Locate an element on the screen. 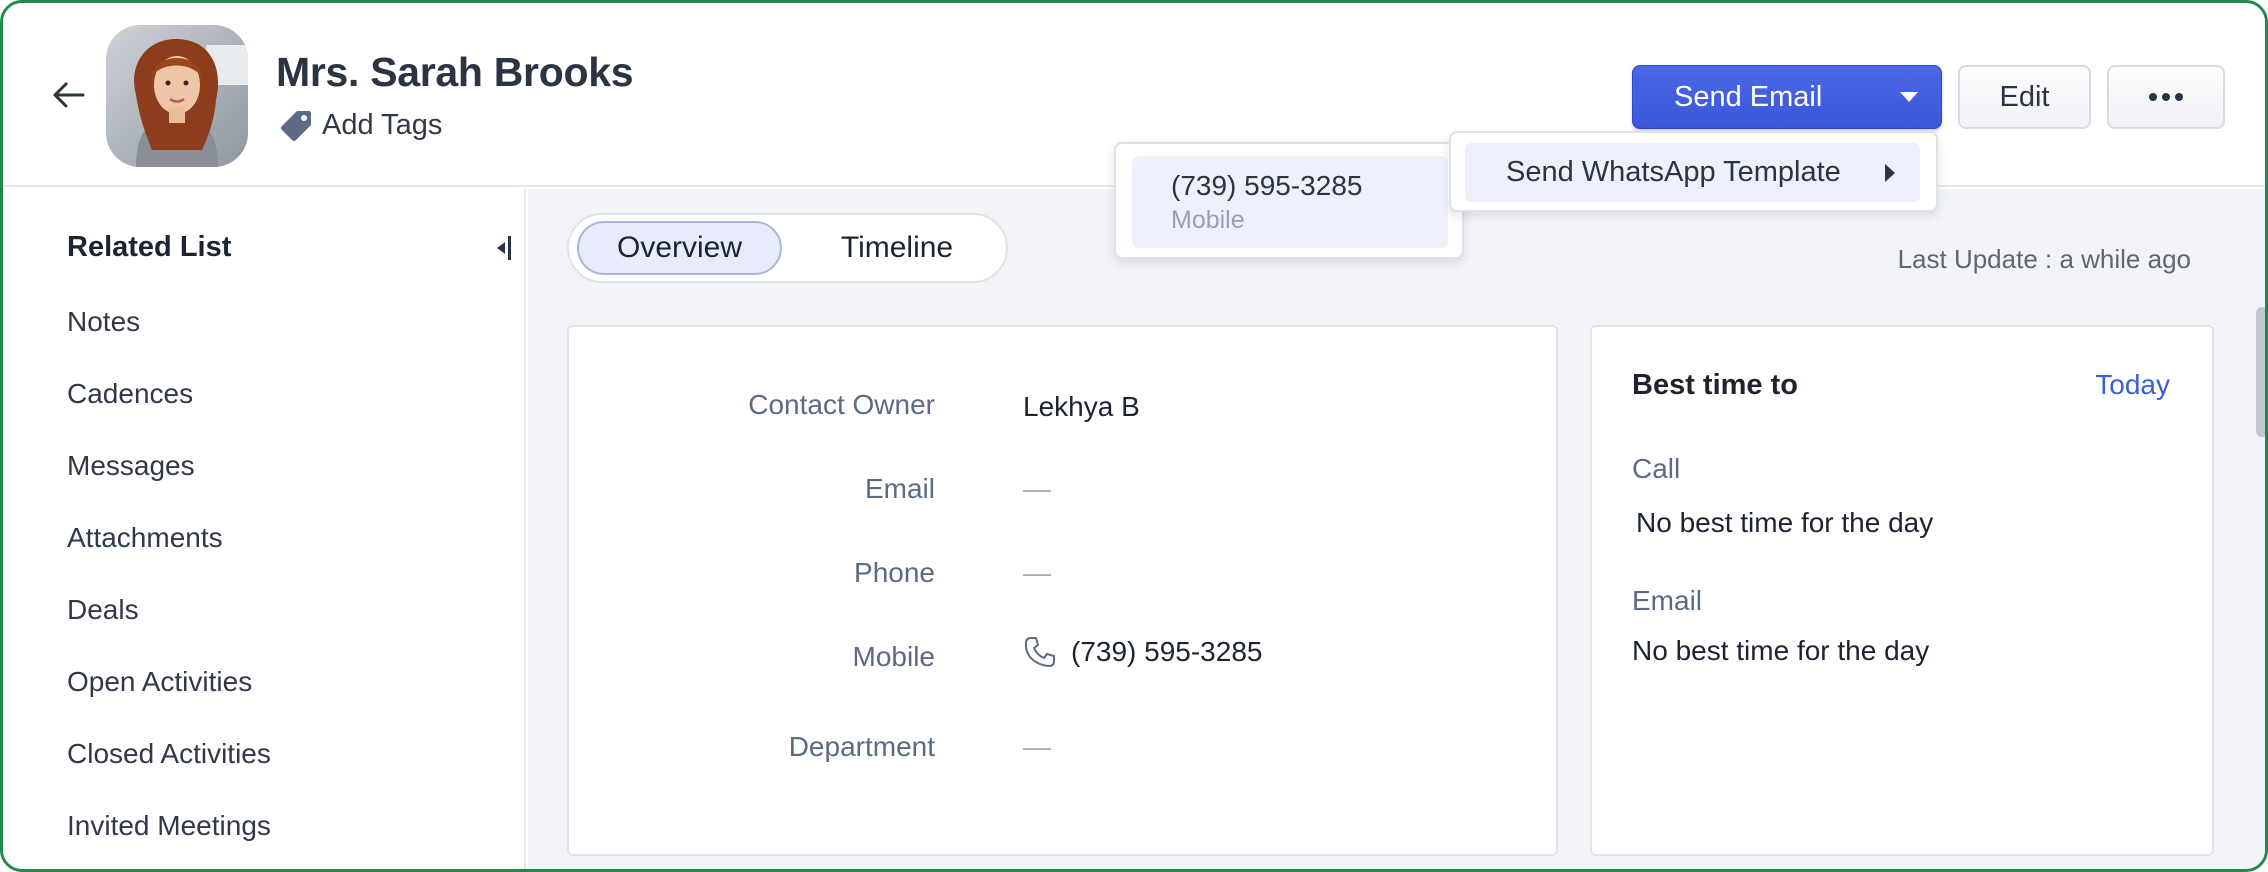 This screenshot has height=872, width=2268. mobile-number: (739) 595-3285 is located at coordinates (1166, 652).